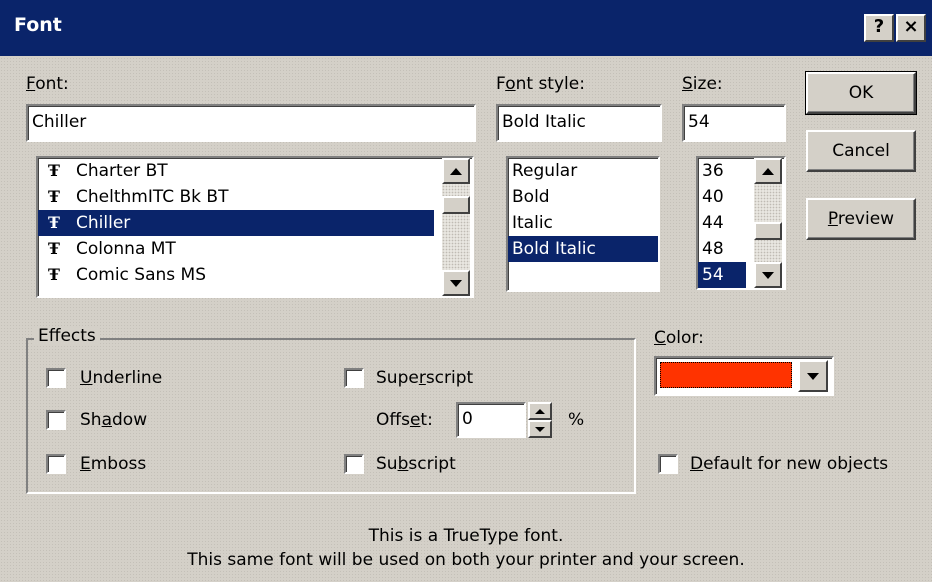  I want to click on offset-spinner, so click(540, 420).